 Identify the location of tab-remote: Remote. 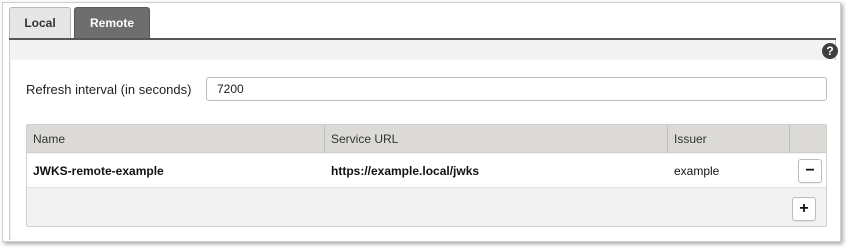
(112, 22).